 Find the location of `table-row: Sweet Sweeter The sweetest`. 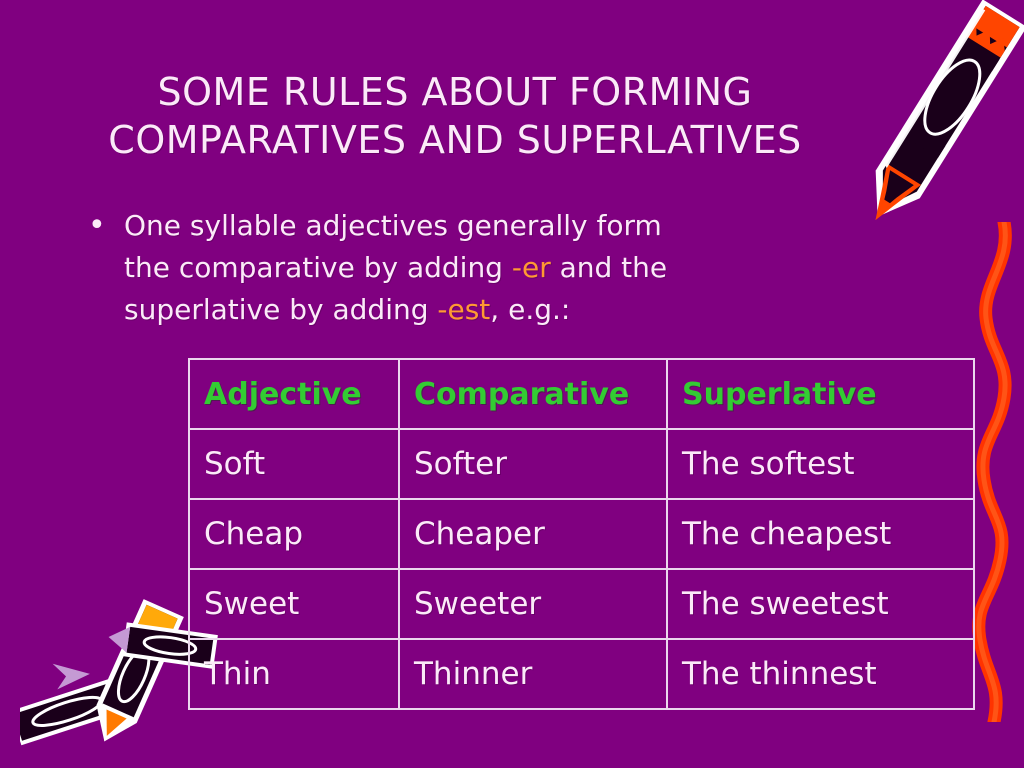

table-row: Sweet Sweeter The sweetest is located at coordinates (581, 604).